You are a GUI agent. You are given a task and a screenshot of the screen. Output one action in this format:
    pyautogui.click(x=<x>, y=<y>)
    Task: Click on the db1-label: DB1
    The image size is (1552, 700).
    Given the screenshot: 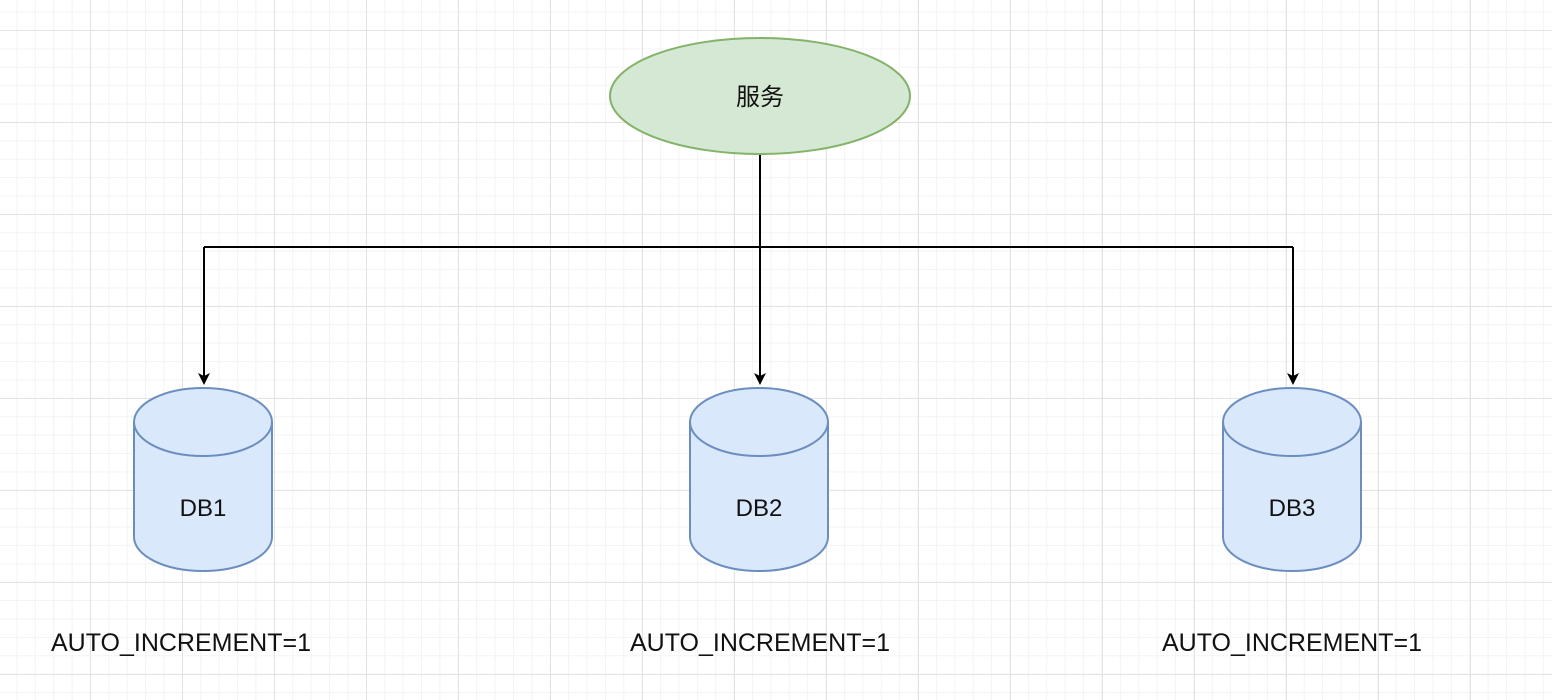 What is the action you would take?
    pyautogui.click(x=203, y=508)
    